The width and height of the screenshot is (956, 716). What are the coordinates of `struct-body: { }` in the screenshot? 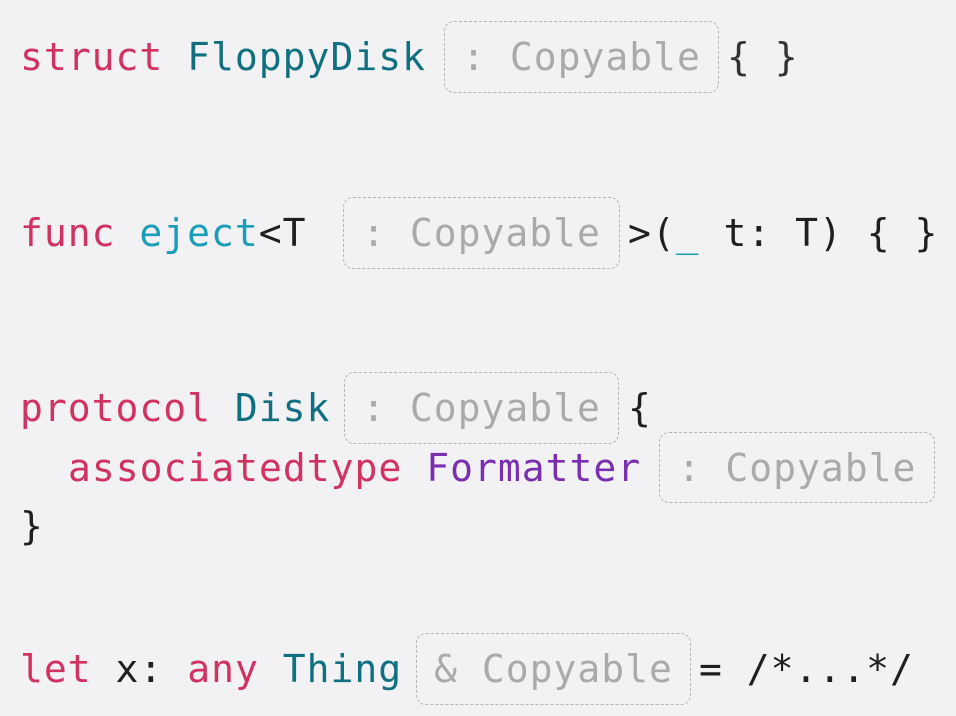 It's located at (763, 57).